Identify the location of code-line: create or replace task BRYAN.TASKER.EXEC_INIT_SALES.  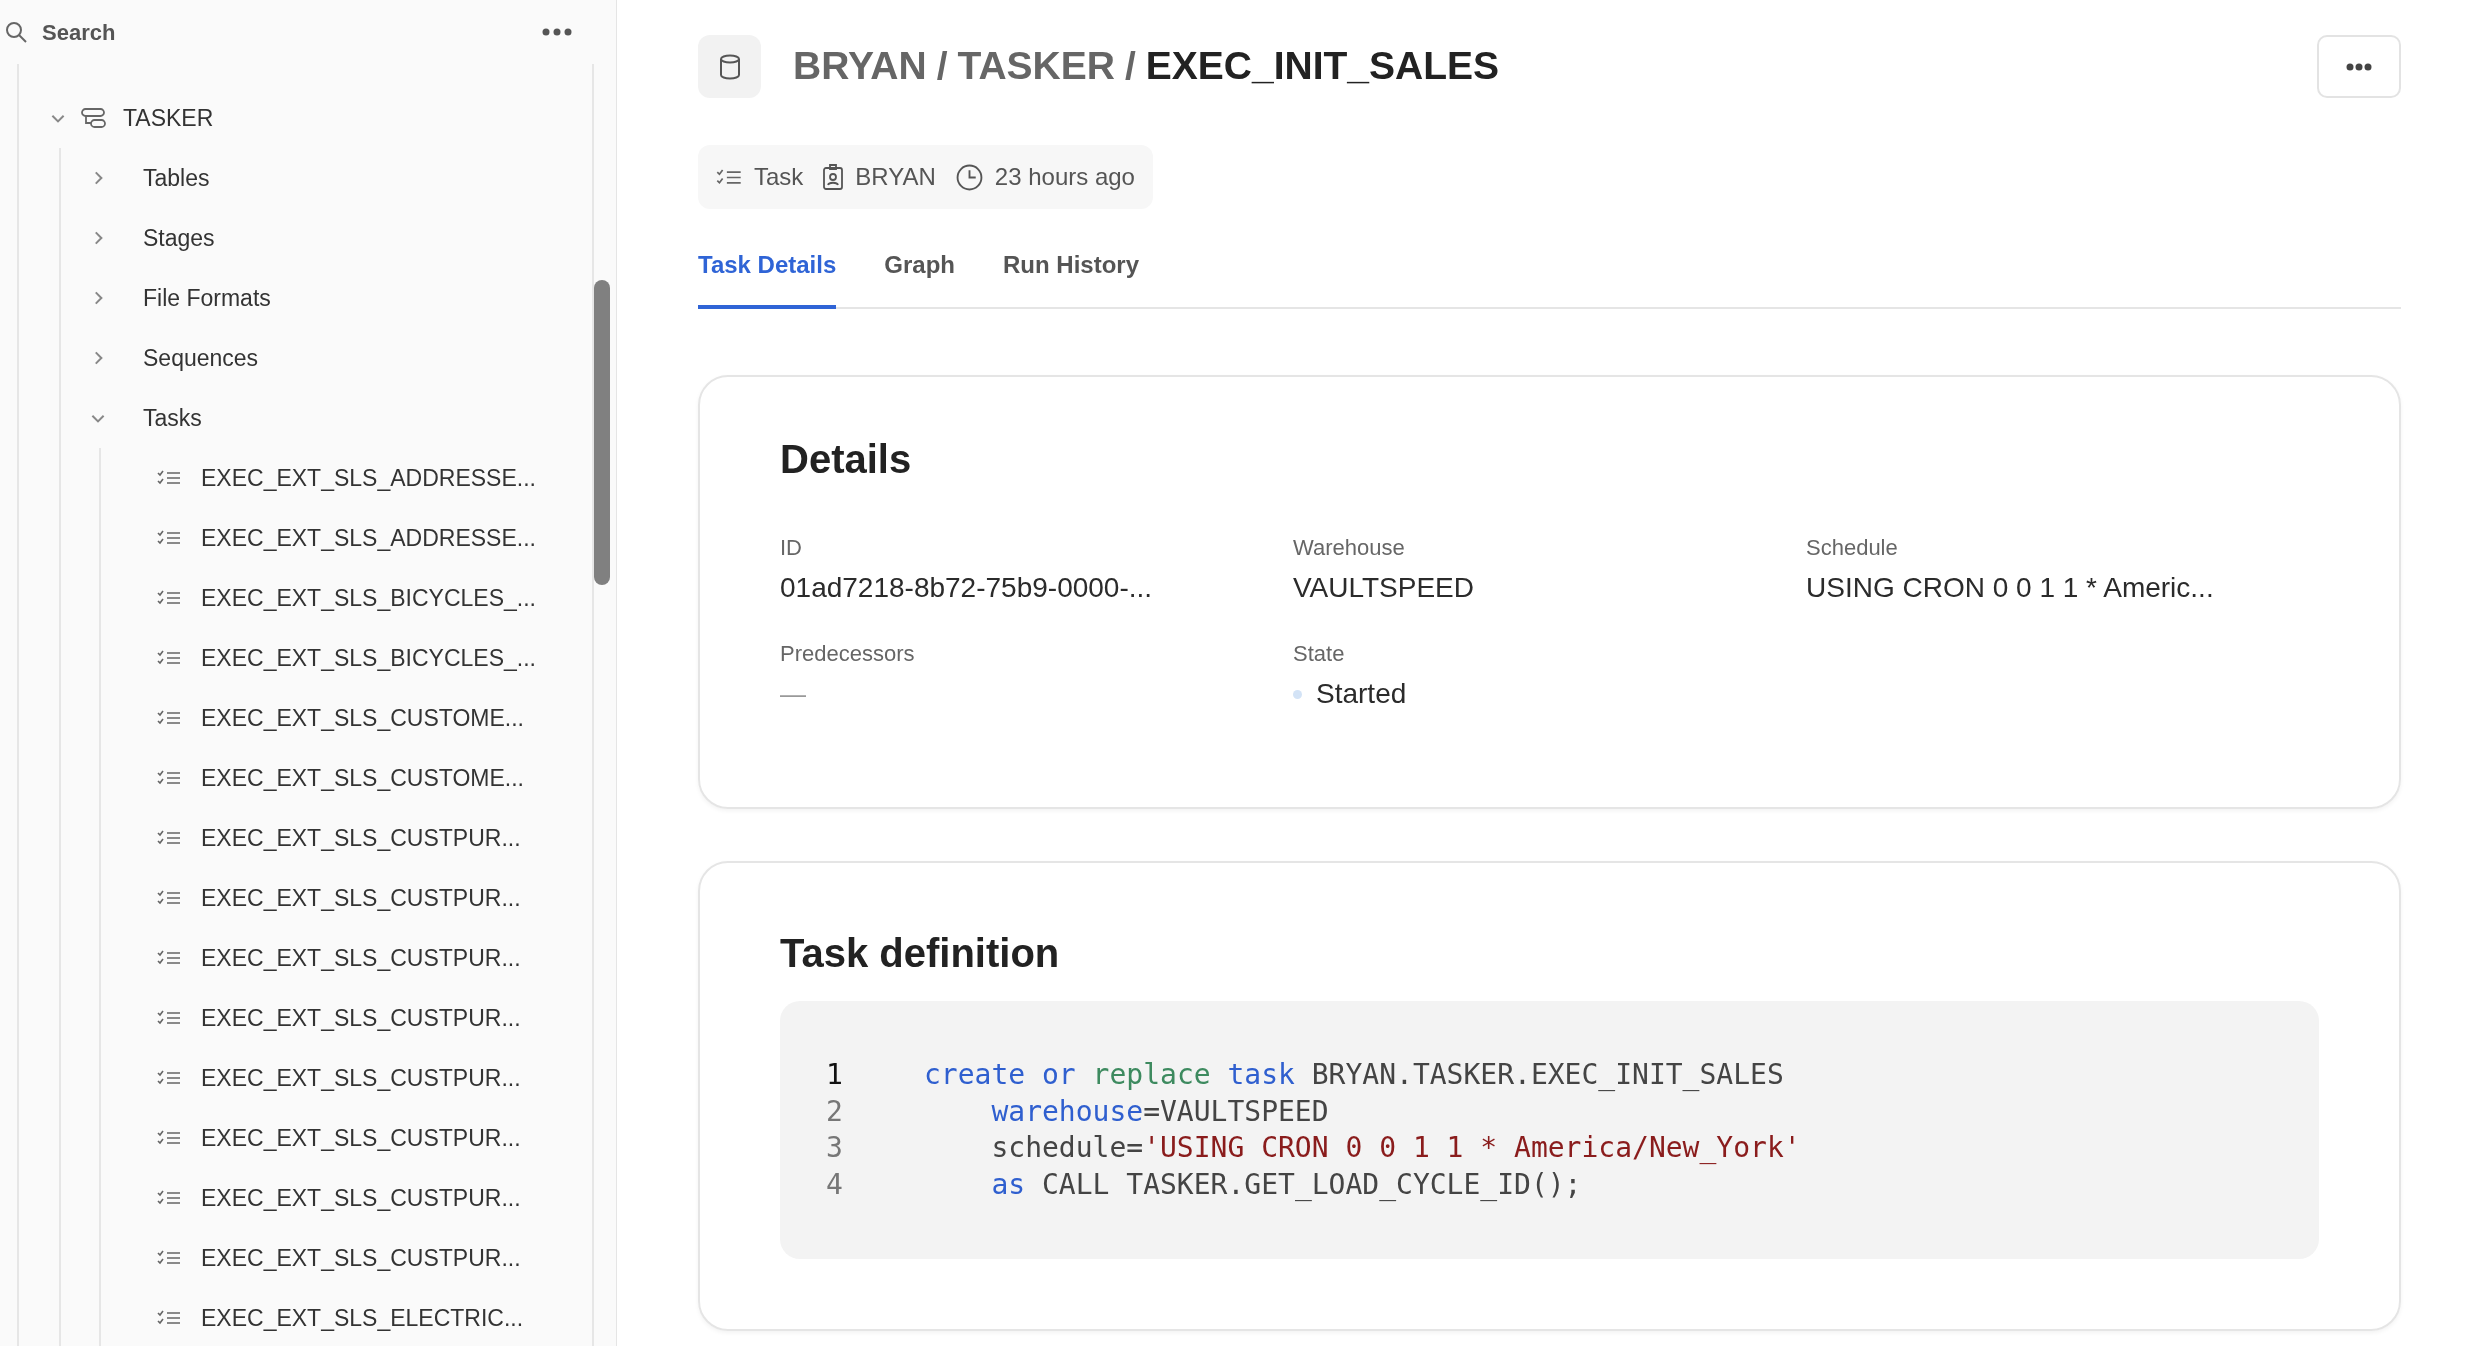
(1354, 1075).